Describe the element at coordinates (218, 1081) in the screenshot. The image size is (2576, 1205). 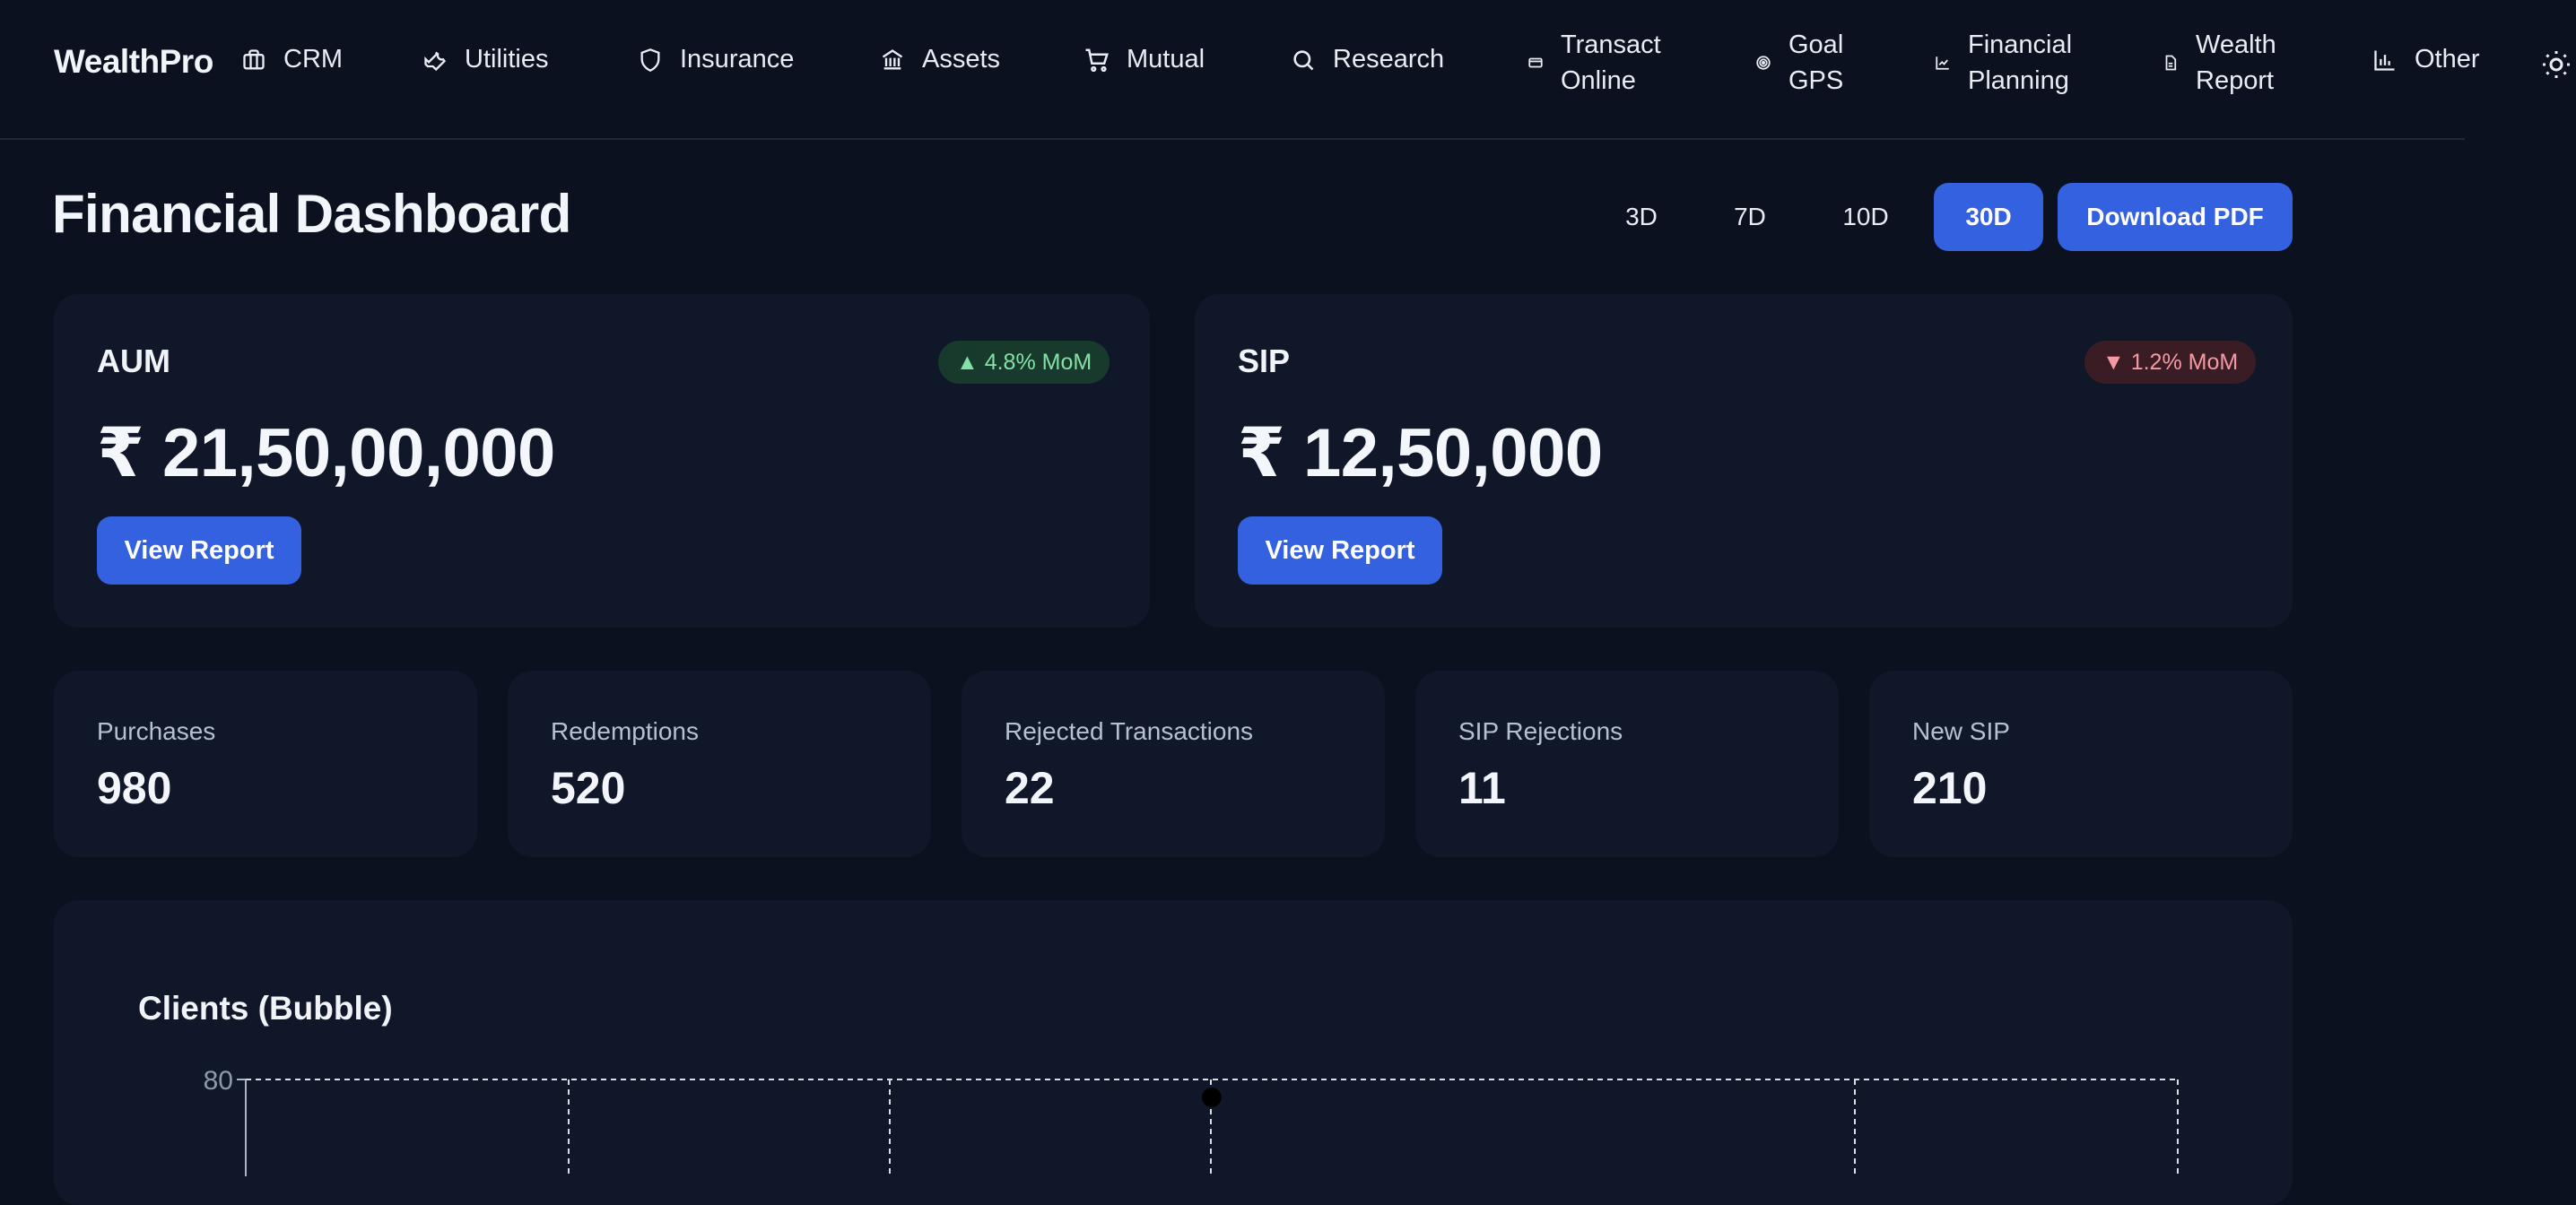
I see `chart-y-tick-label: 80` at that location.